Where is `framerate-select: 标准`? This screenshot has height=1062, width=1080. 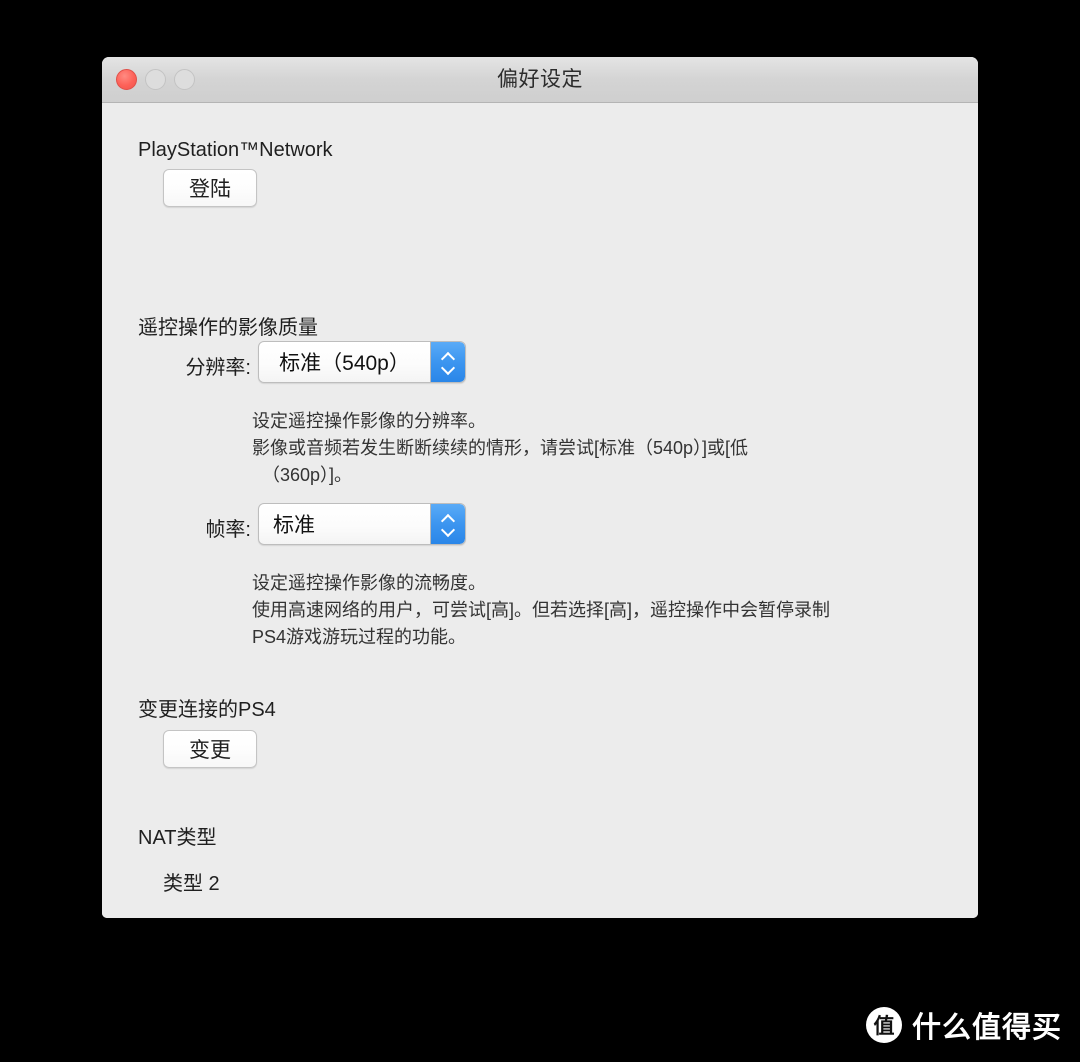
framerate-select: 标准 is located at coordinates (362, 524).